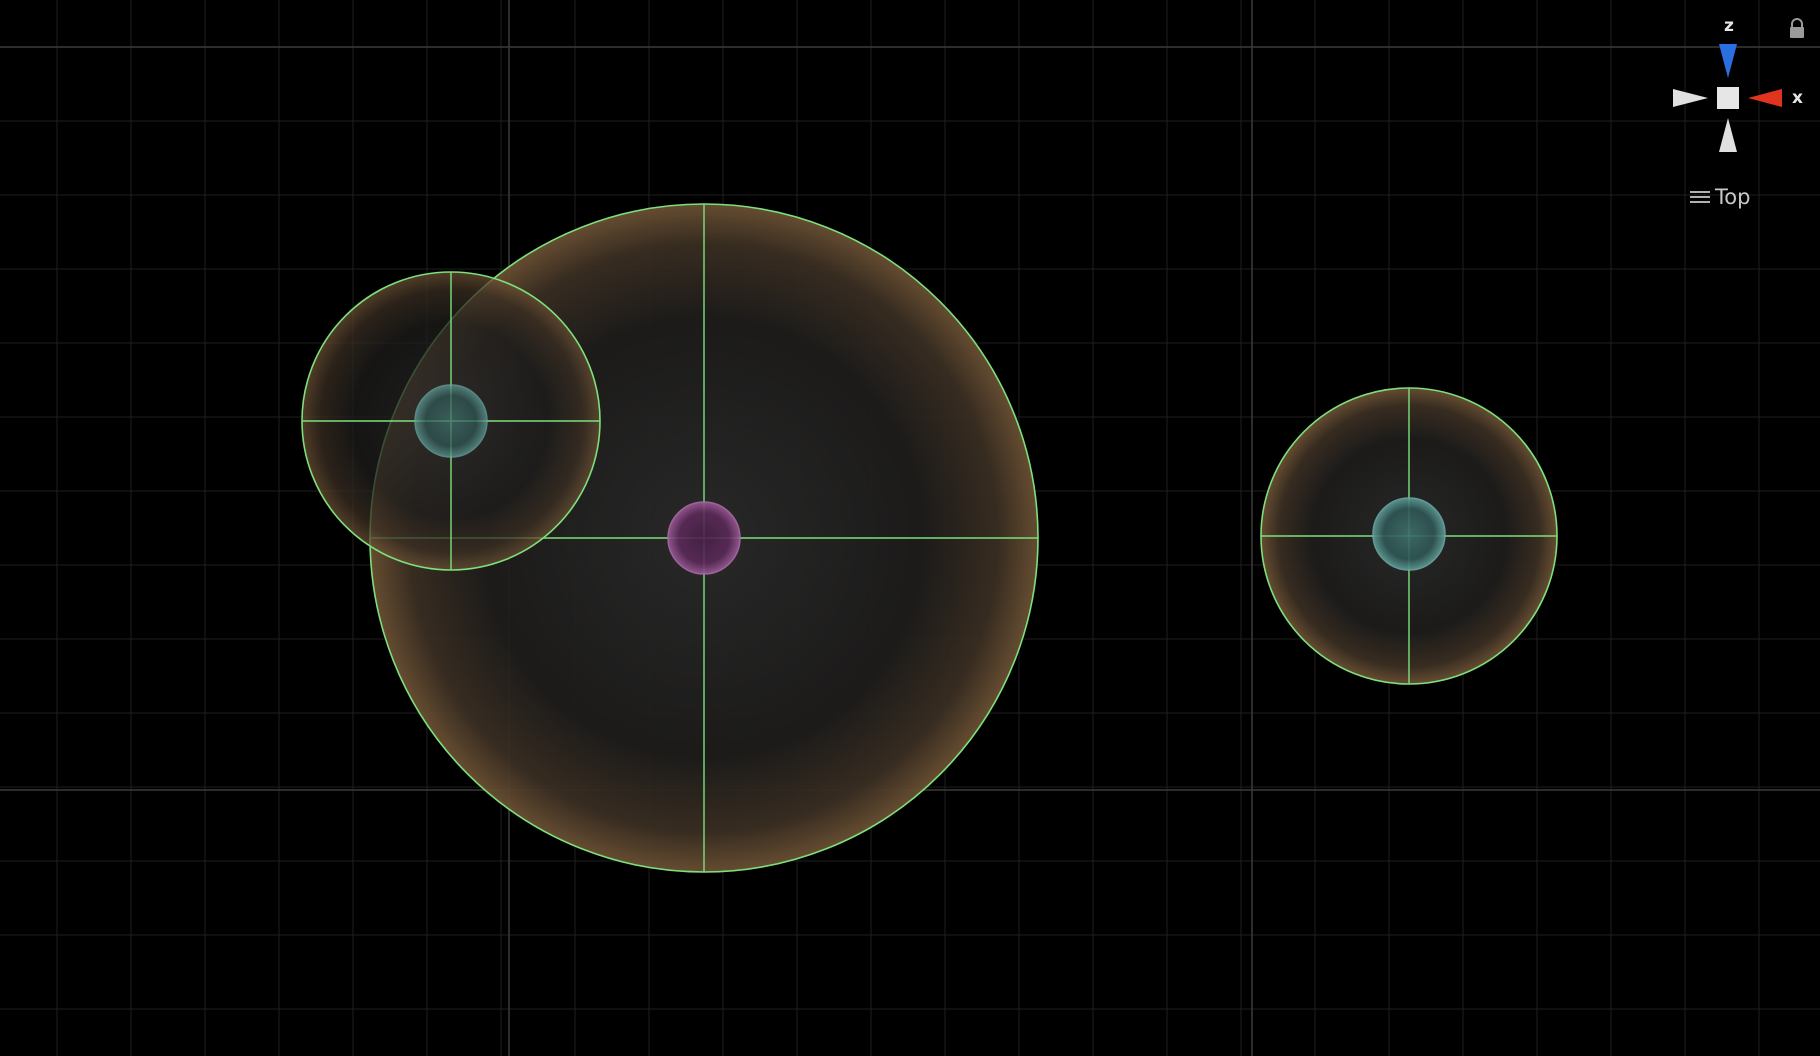 The width and height of the screenshot is (1820, 1056). I want to click on view-mode-label: Top, so click(1733, 197).